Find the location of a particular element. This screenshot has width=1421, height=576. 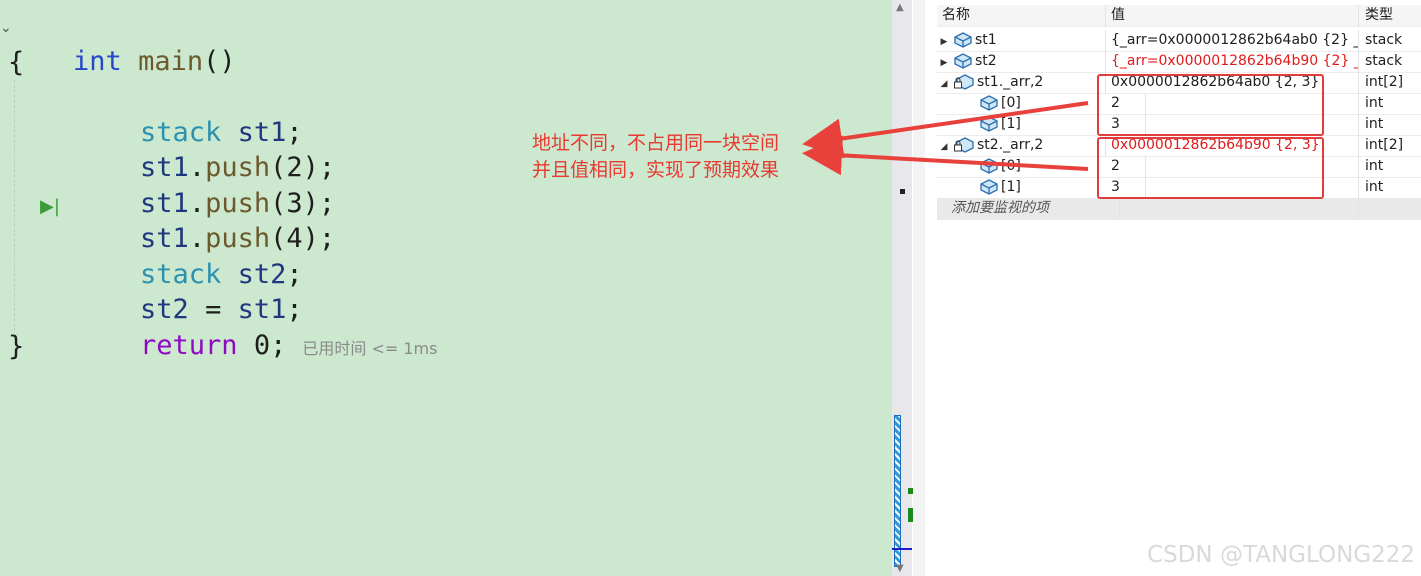

arrow-to-st2 is located at coordinates (945, 155).